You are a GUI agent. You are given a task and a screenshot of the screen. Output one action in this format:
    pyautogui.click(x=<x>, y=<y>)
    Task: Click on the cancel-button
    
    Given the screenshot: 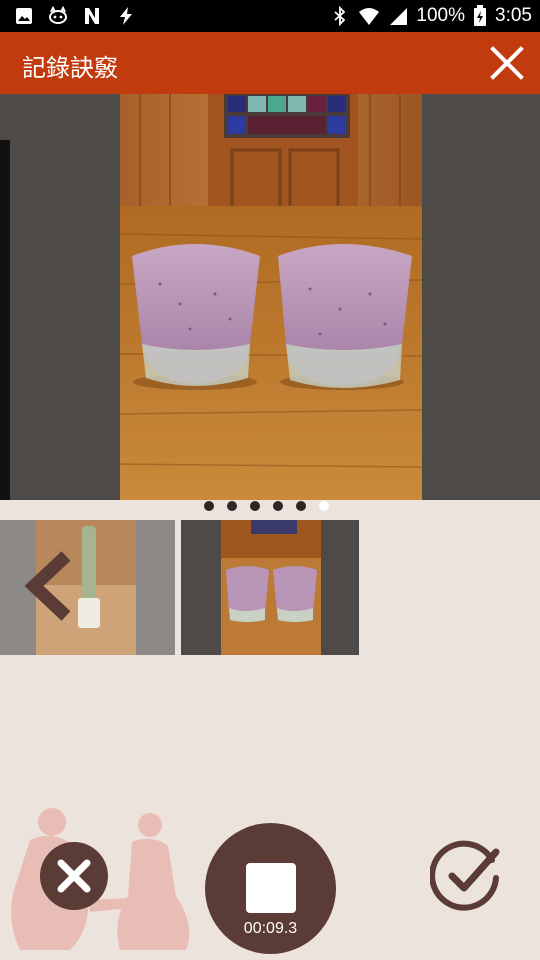 What is the action you would take?
    pyautogui.click(x=74, y=876)
    